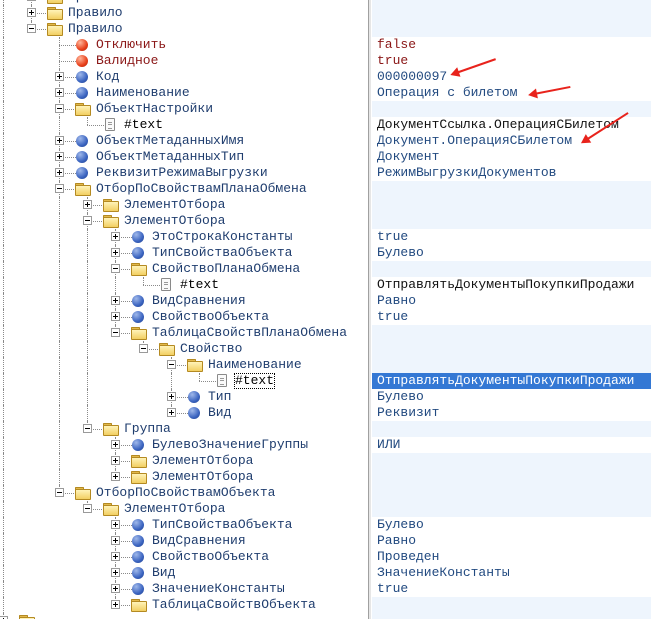 Image resolution: width=651 pixels, height=619 pixels. I want to click on node-value: Операция с билетом, so click(511, 93).